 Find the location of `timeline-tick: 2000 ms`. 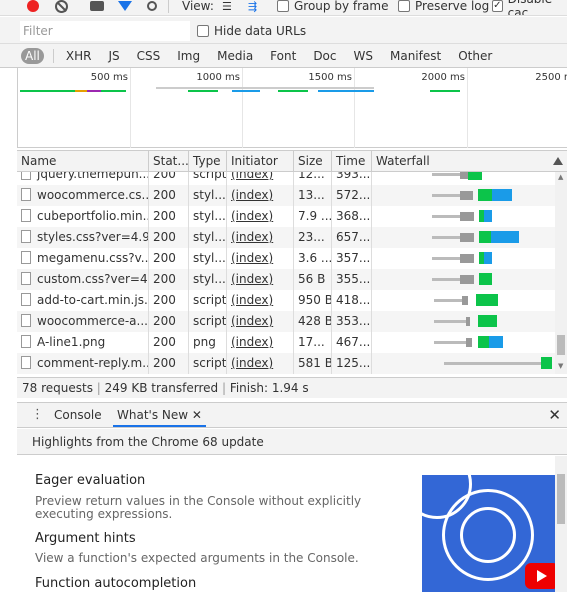

timeline-tick: 2000 ms is located at coordinates (443, 77).